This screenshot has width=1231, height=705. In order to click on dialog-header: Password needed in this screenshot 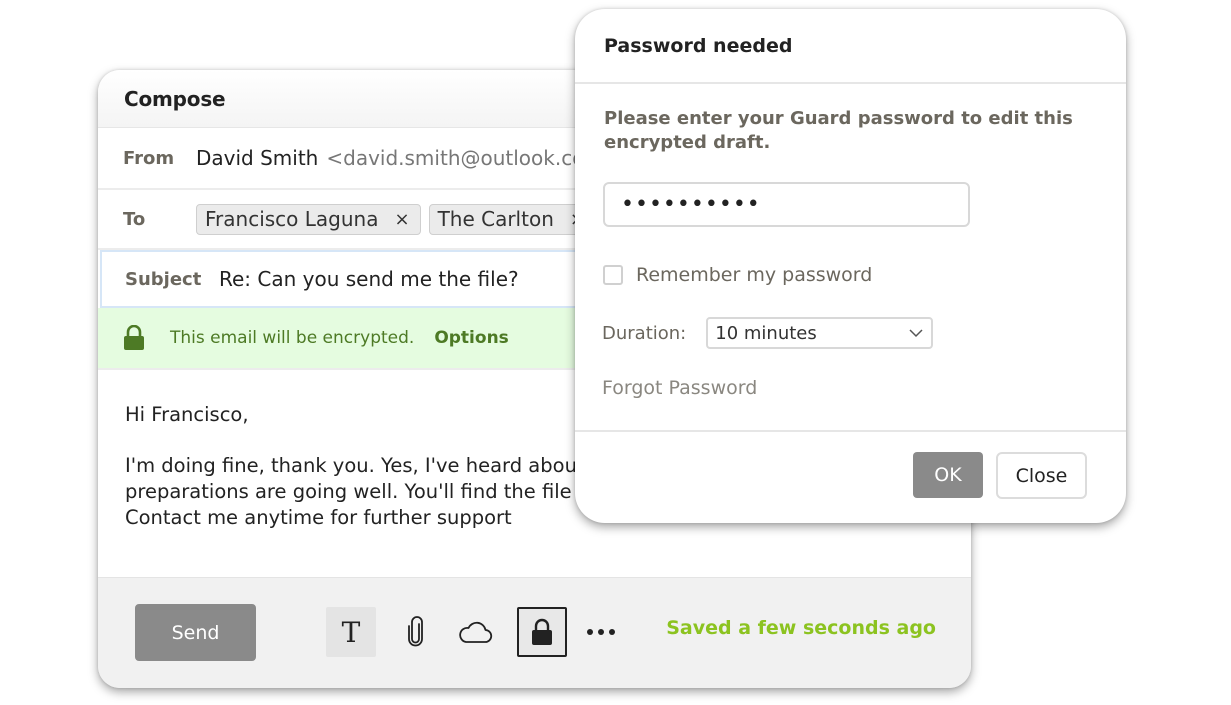, I will do `click(850, 46)`.